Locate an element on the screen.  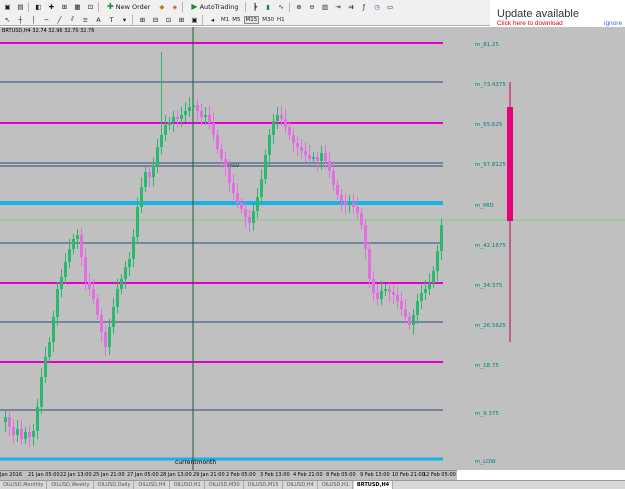
channel-icon: ⫽ is located at coordinates (72, 19).